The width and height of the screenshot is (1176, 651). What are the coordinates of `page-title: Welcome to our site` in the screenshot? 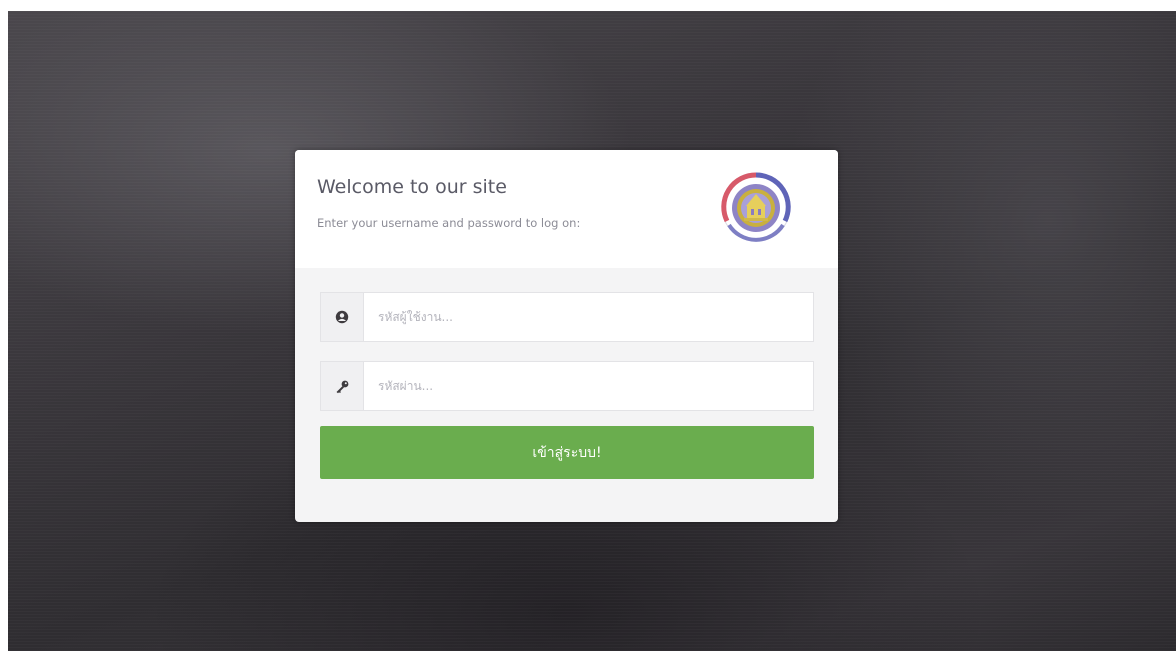 It's located at (412, 187).